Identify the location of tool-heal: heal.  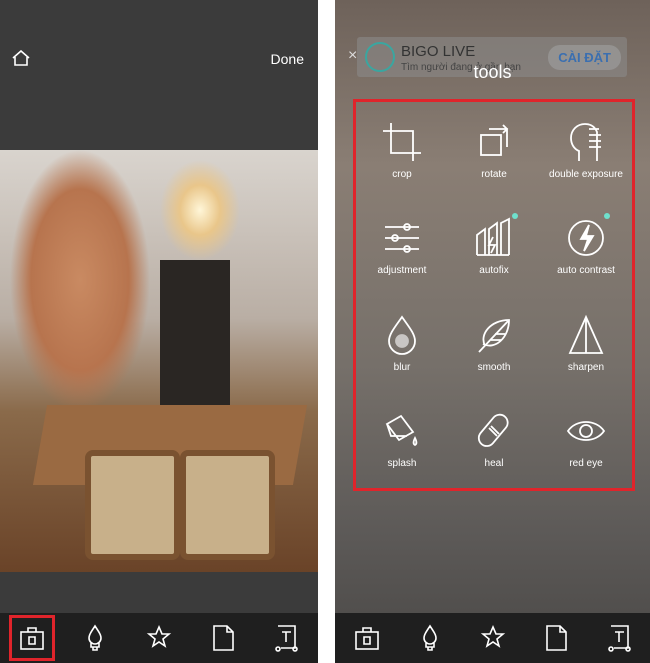
(494, 440).